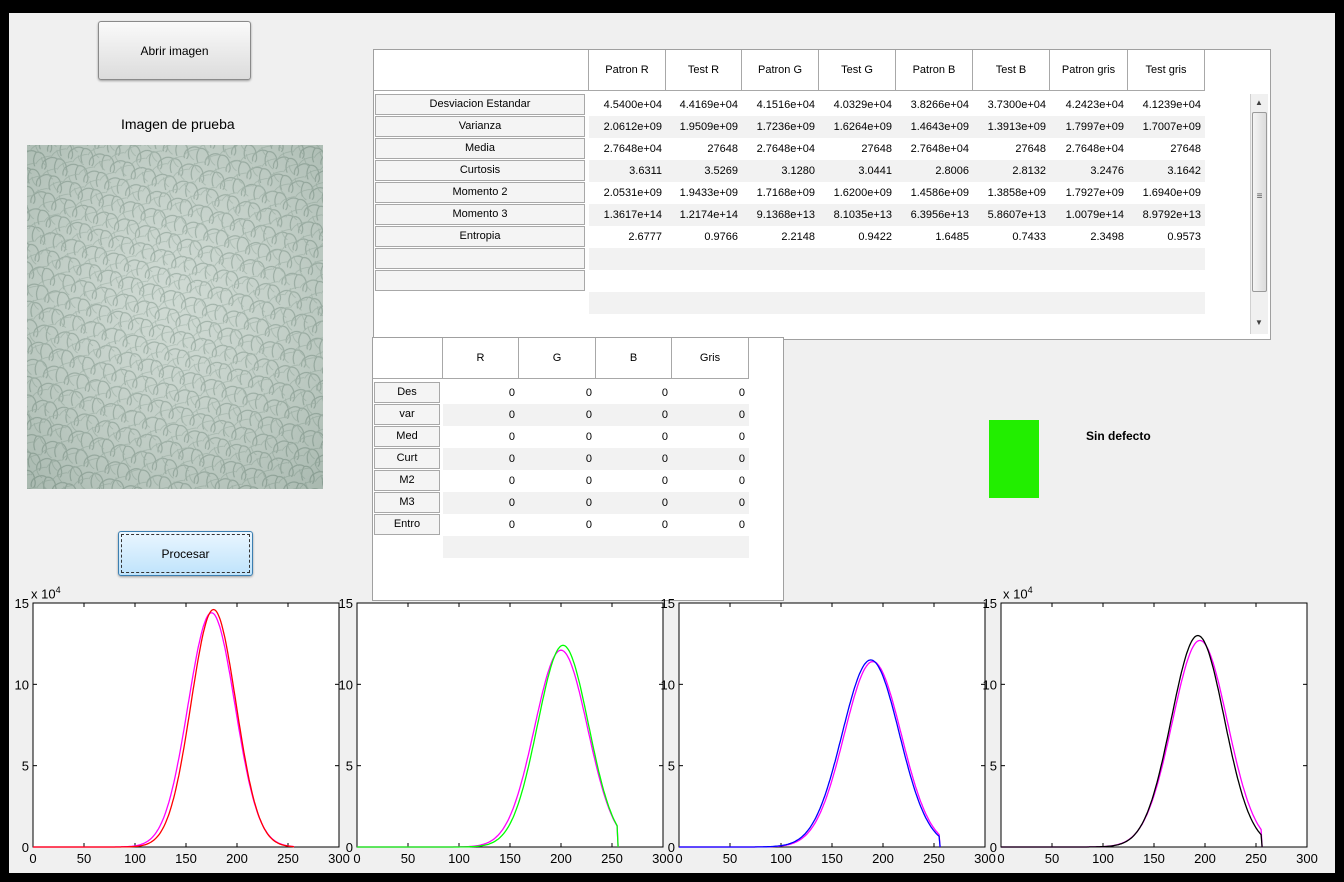 The image size is (1344, 882). Describe the element at coordinates (780, 171) in the screenshot. I see `stat-cell: 3.1280` at that location.